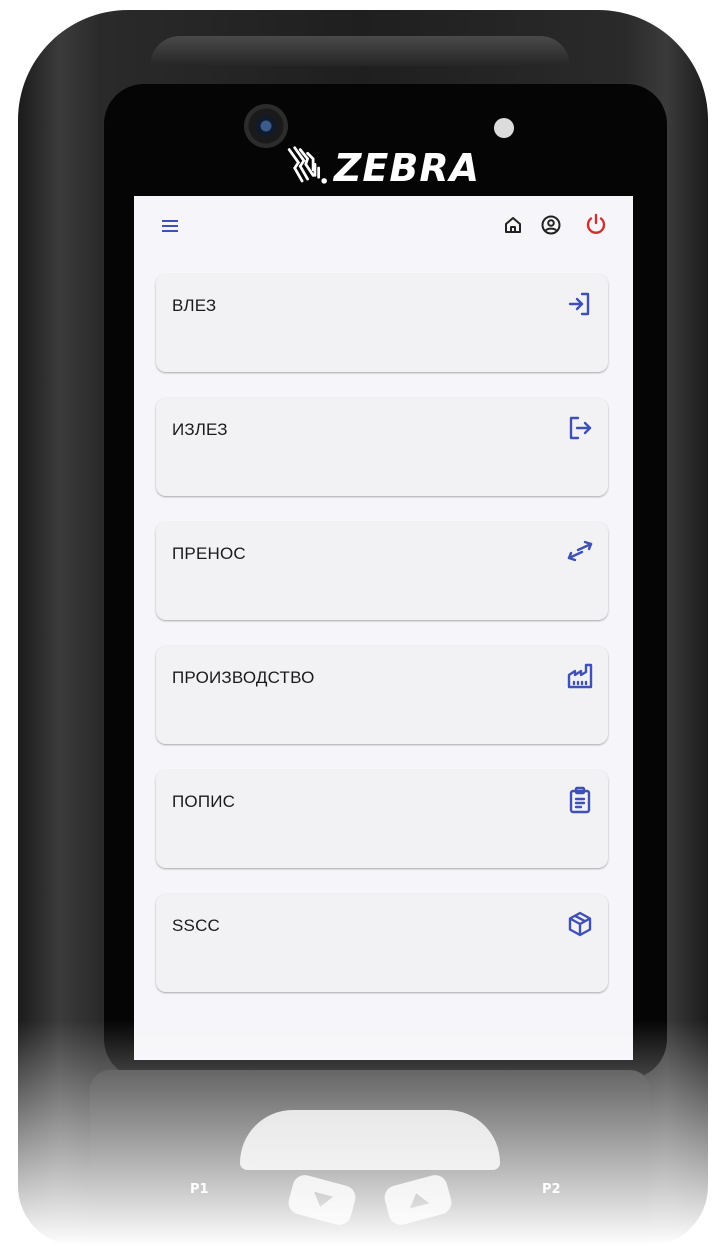 This screenshot has width=721, height=1246. What do you see at coordinates (513, 225) in the screenshot?
I see `home-icon` at bounding box center [513, 225].